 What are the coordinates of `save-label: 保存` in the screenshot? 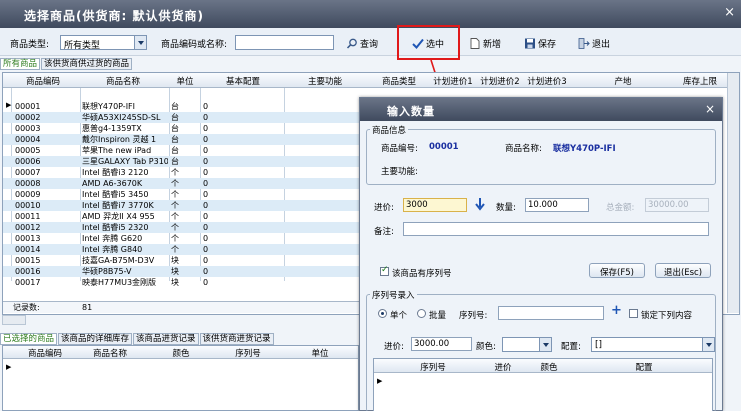 It's located at (547, 45).